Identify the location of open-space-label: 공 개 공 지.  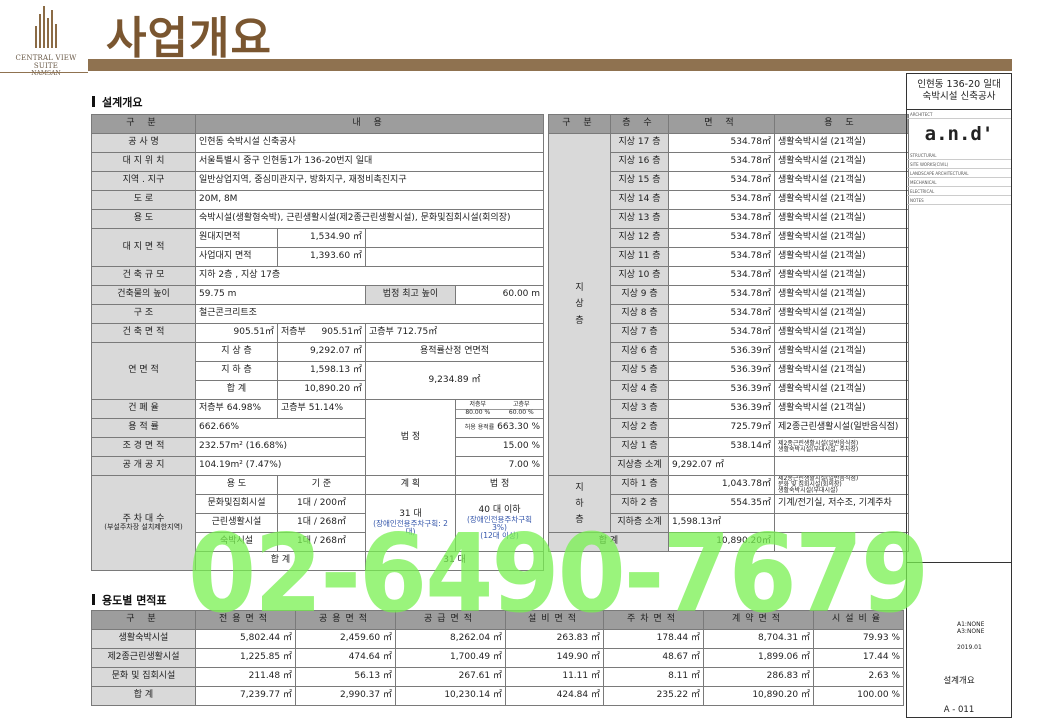
(143, 466).